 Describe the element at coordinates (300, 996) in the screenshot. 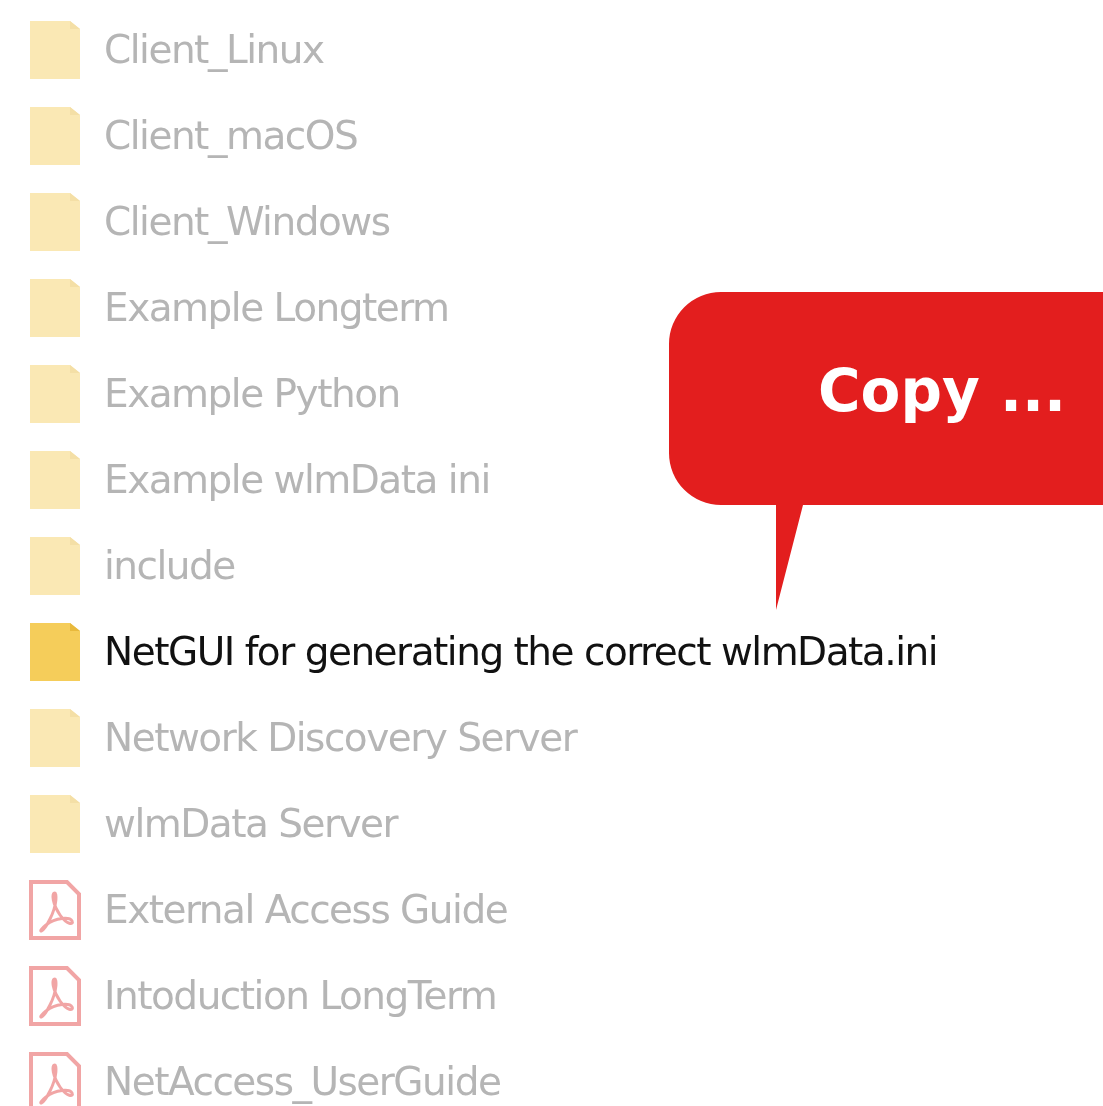

I see `file-name: Intoduction LongTerm` at that location.